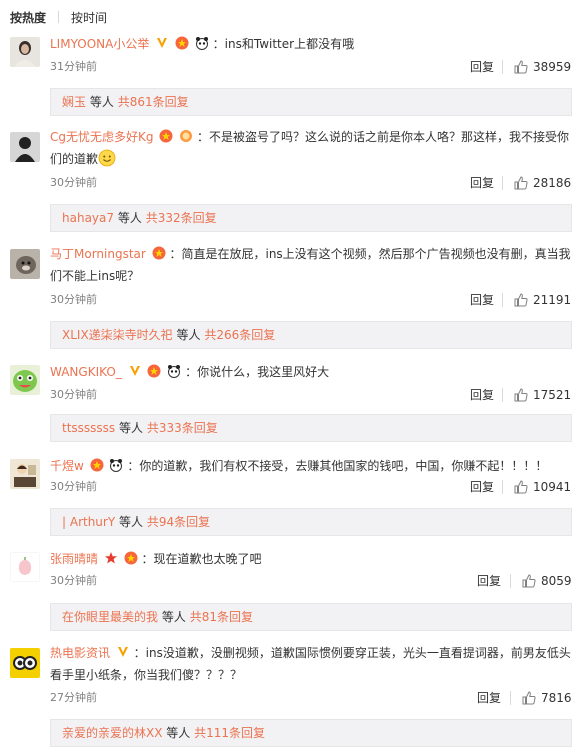 The width and height of the screenshot is (580, 753). I want to click on reply-username: XLIX递柒柒寺时久祀, so click(117, 335).